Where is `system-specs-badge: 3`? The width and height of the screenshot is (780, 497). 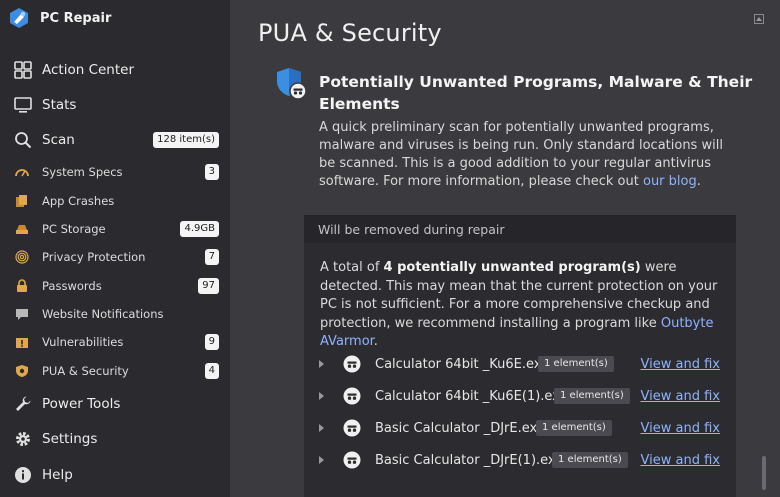 system-specs-badge: 3 is located at coordinates (211, 172).